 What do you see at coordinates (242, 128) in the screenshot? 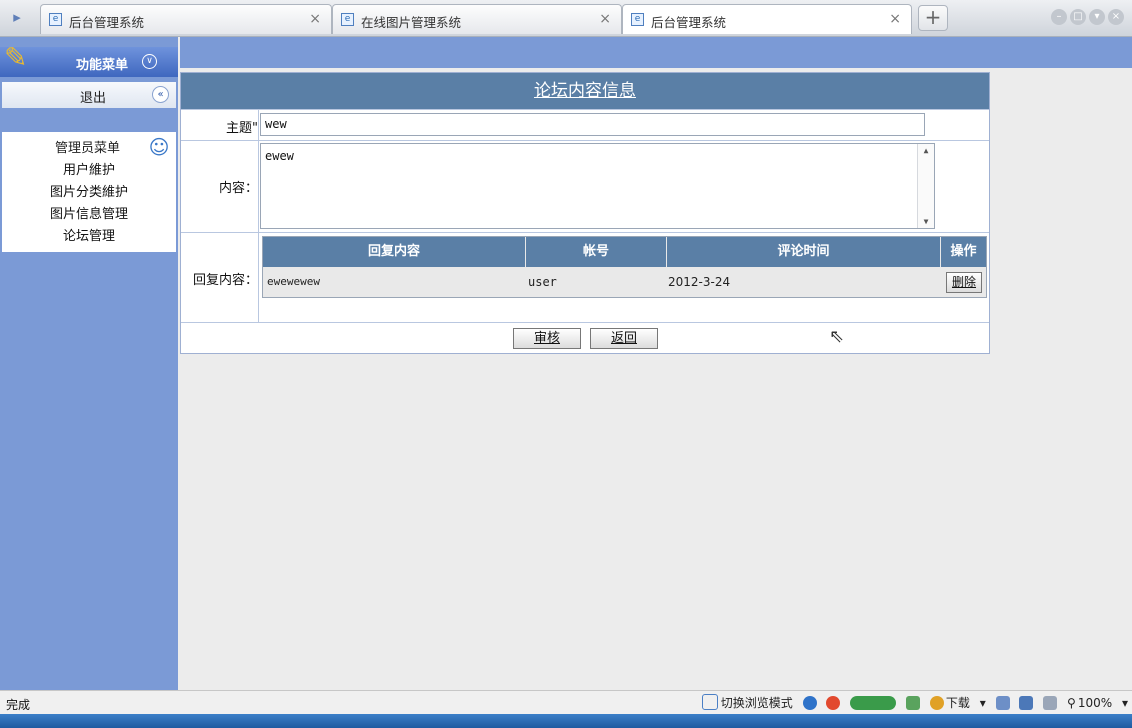
I see `subject-label: 主题"` at bounding box center [242, 128].